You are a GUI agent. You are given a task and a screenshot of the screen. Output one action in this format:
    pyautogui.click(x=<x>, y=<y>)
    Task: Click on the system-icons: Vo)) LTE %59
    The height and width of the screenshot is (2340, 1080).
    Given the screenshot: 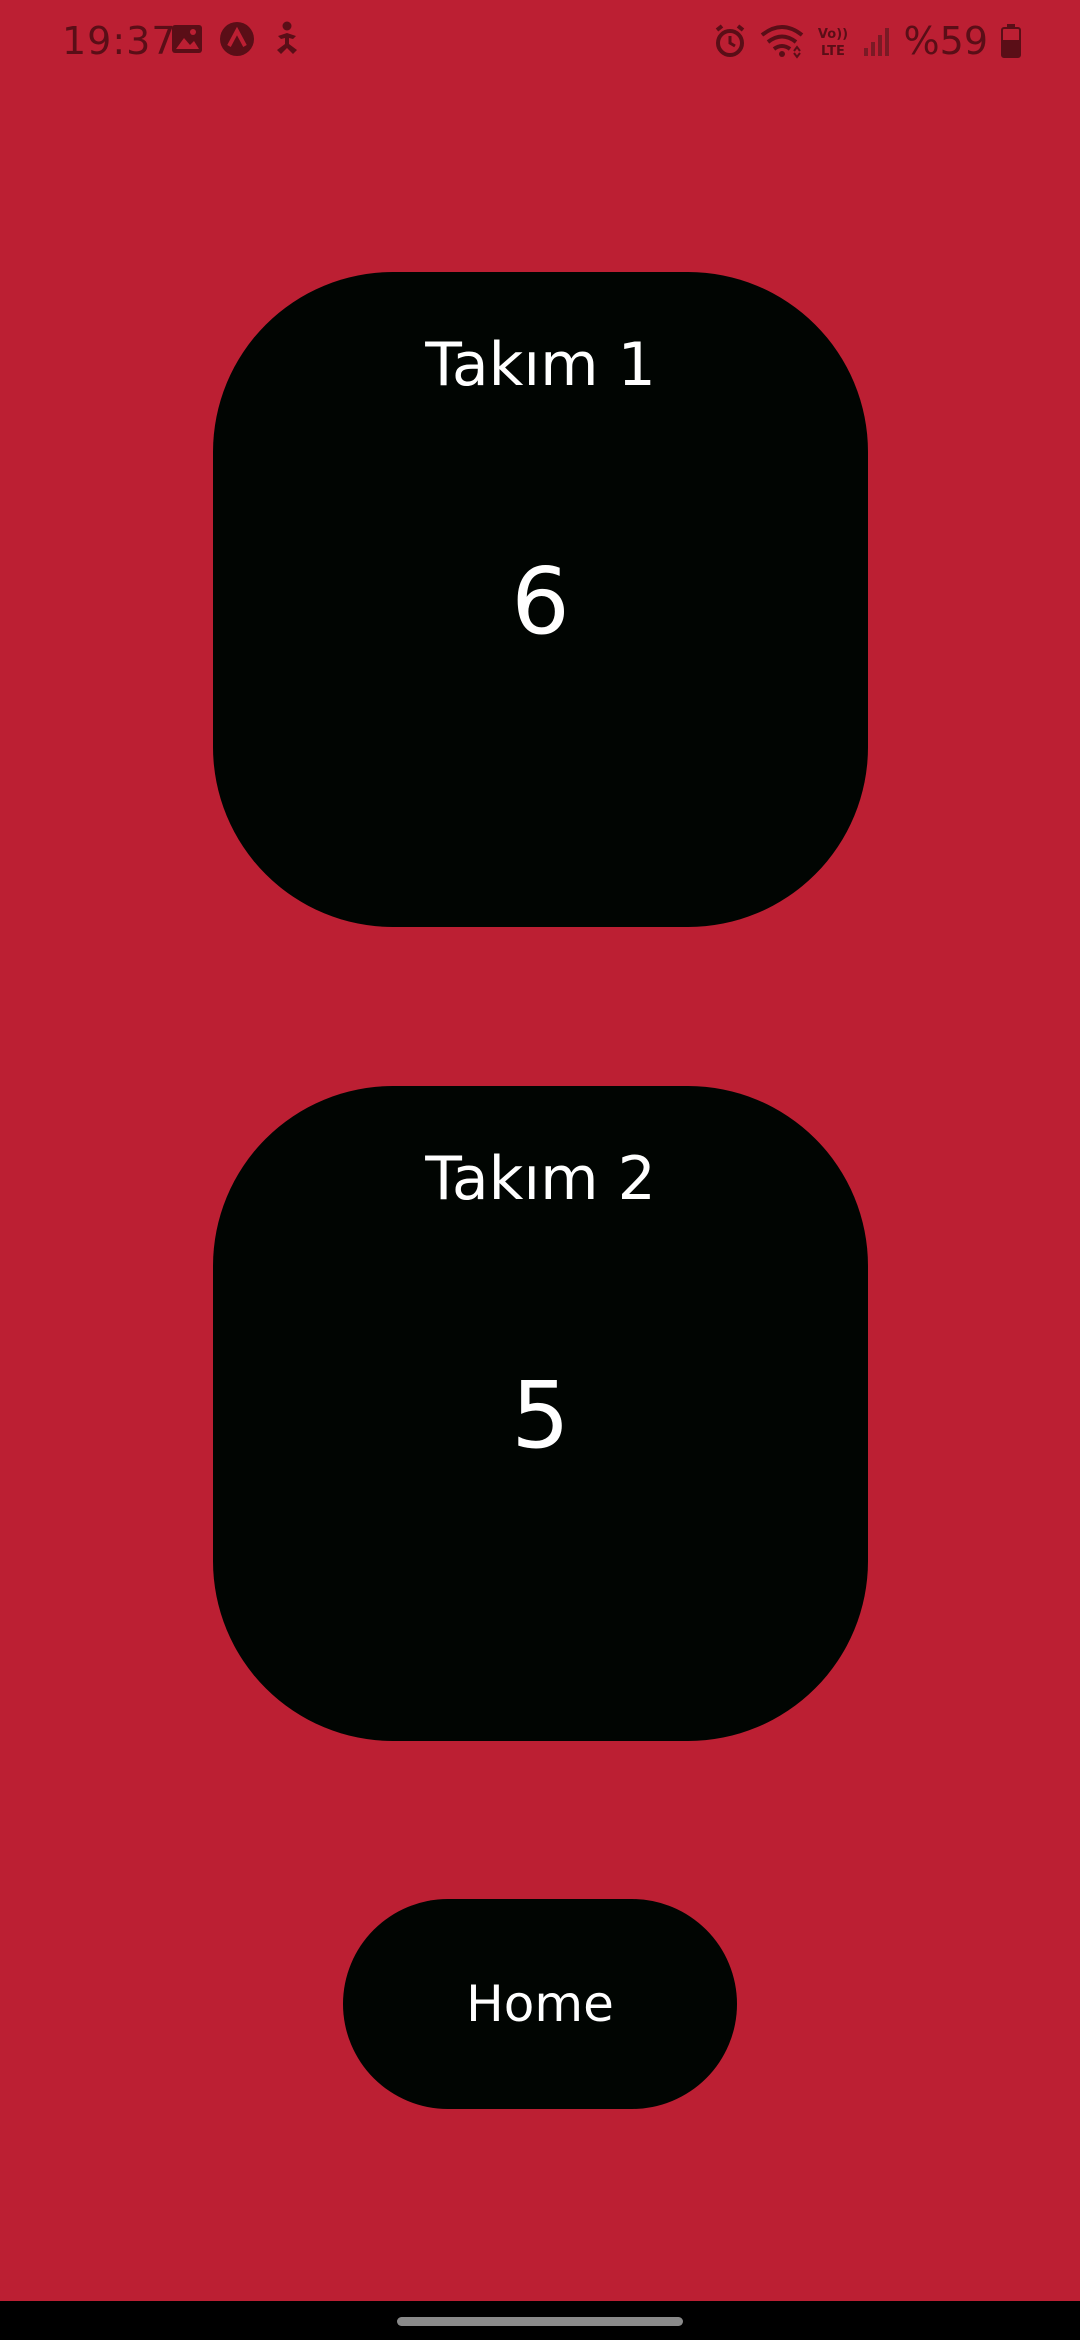 What is the action you would take?
    pyautogui.click(x=867, y=41)
    